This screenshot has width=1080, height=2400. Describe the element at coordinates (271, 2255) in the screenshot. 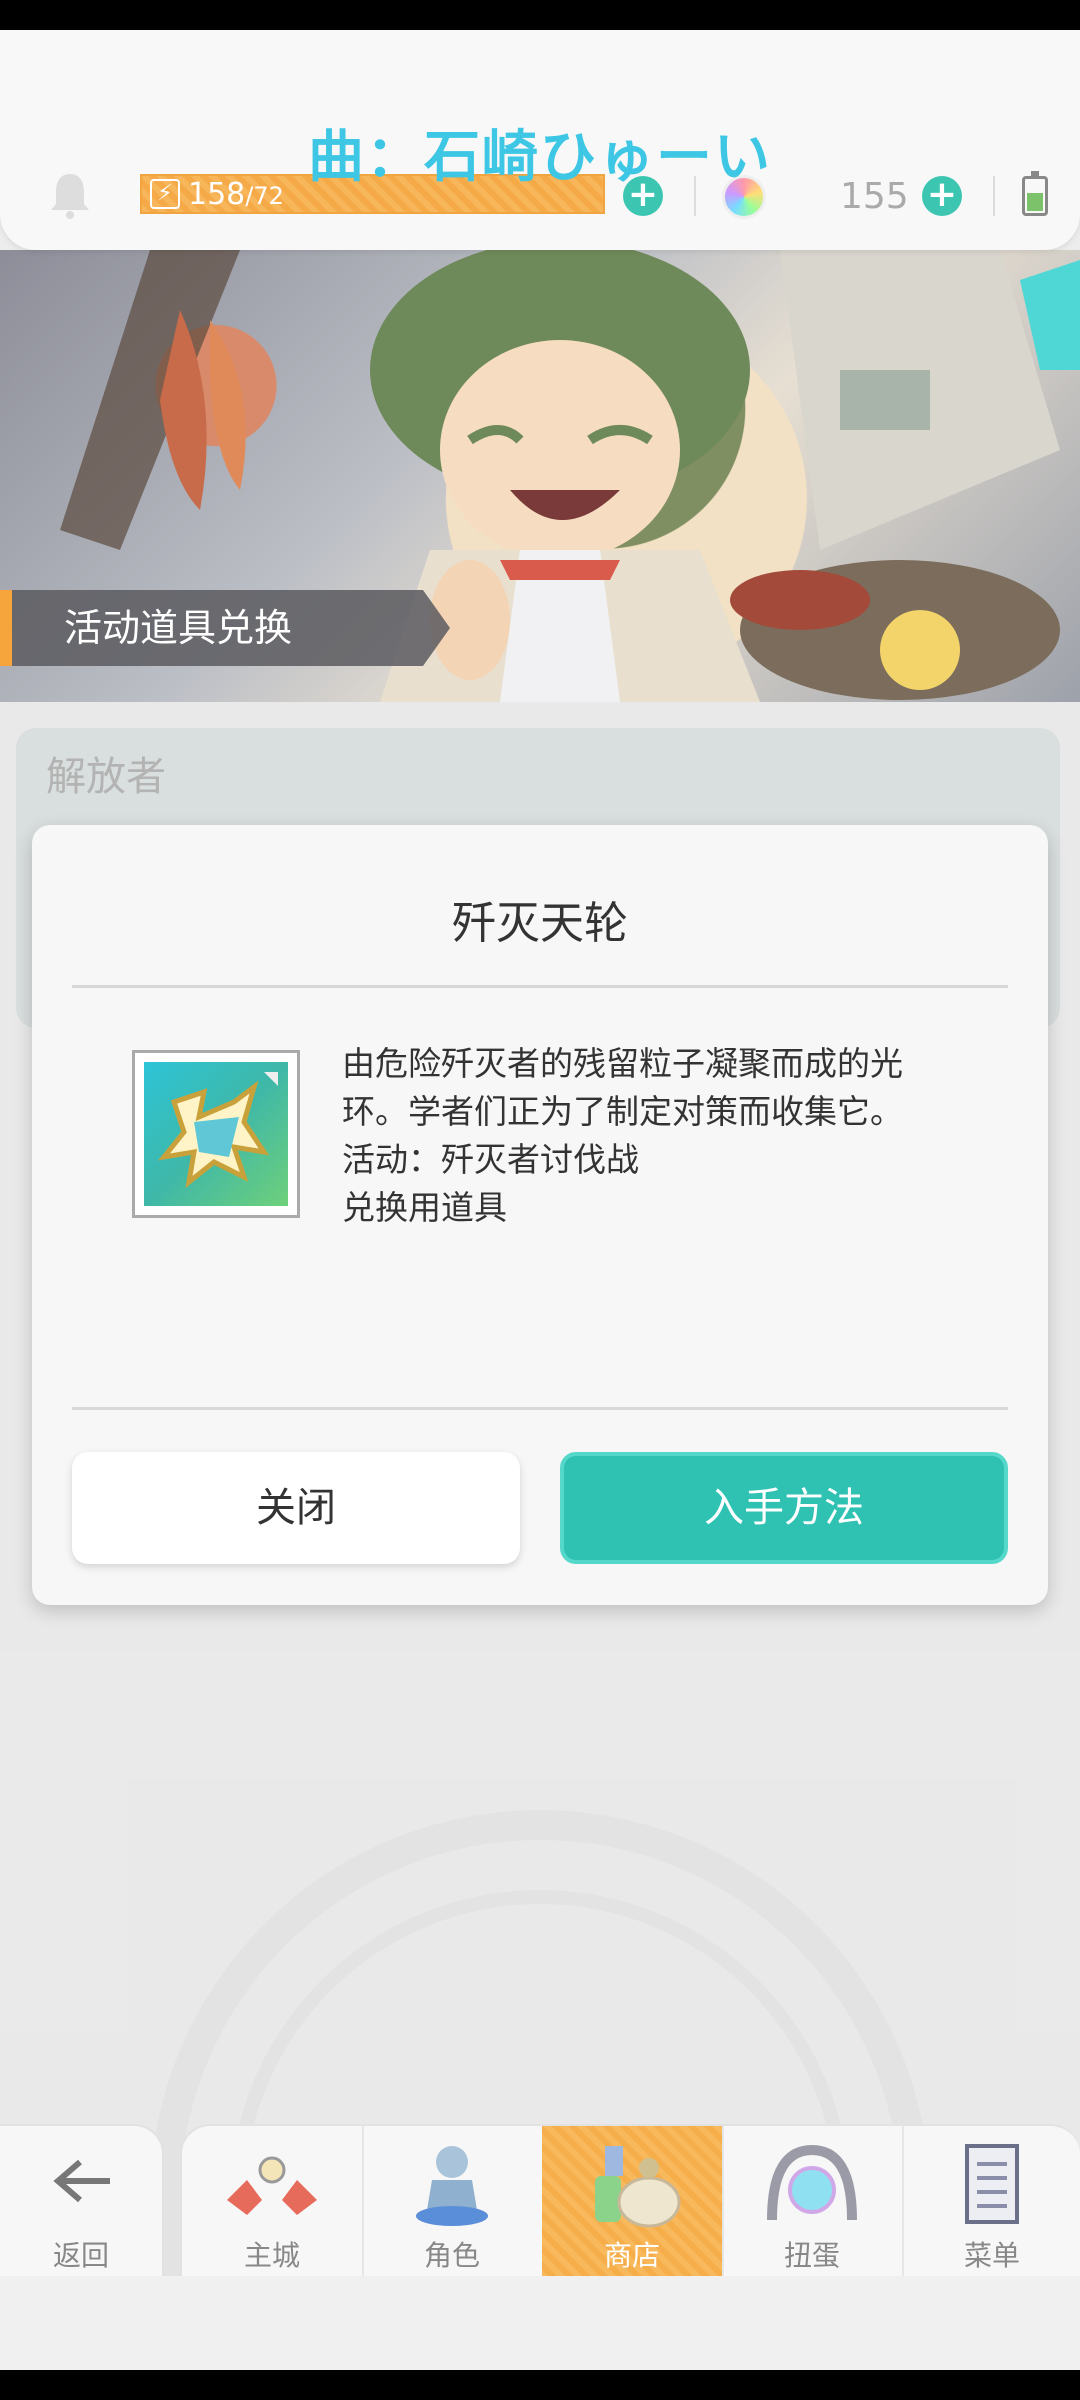

I see `nav-label: 主城` at that location.